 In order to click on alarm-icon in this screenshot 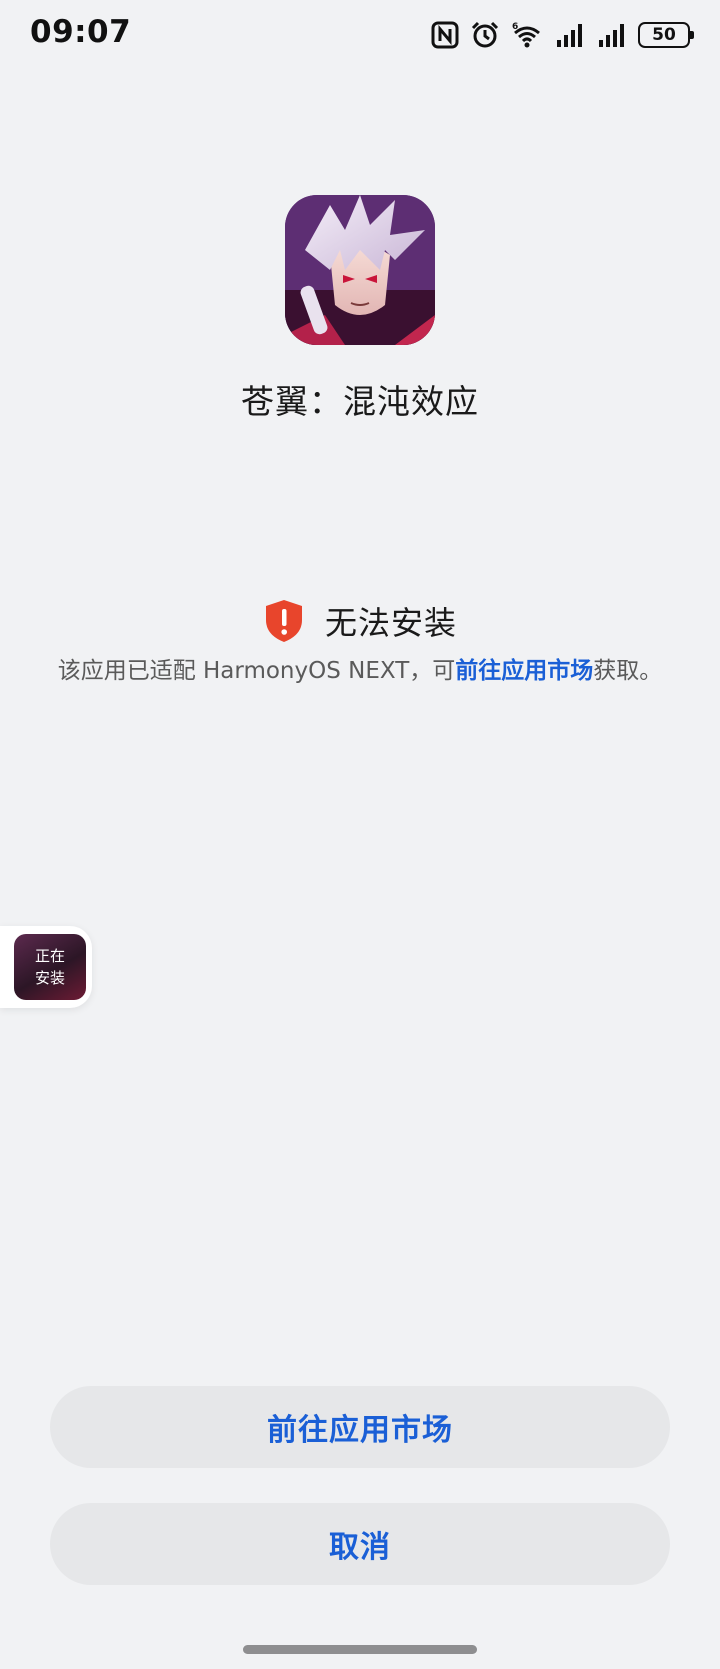, I will do `click(485, 34)`.